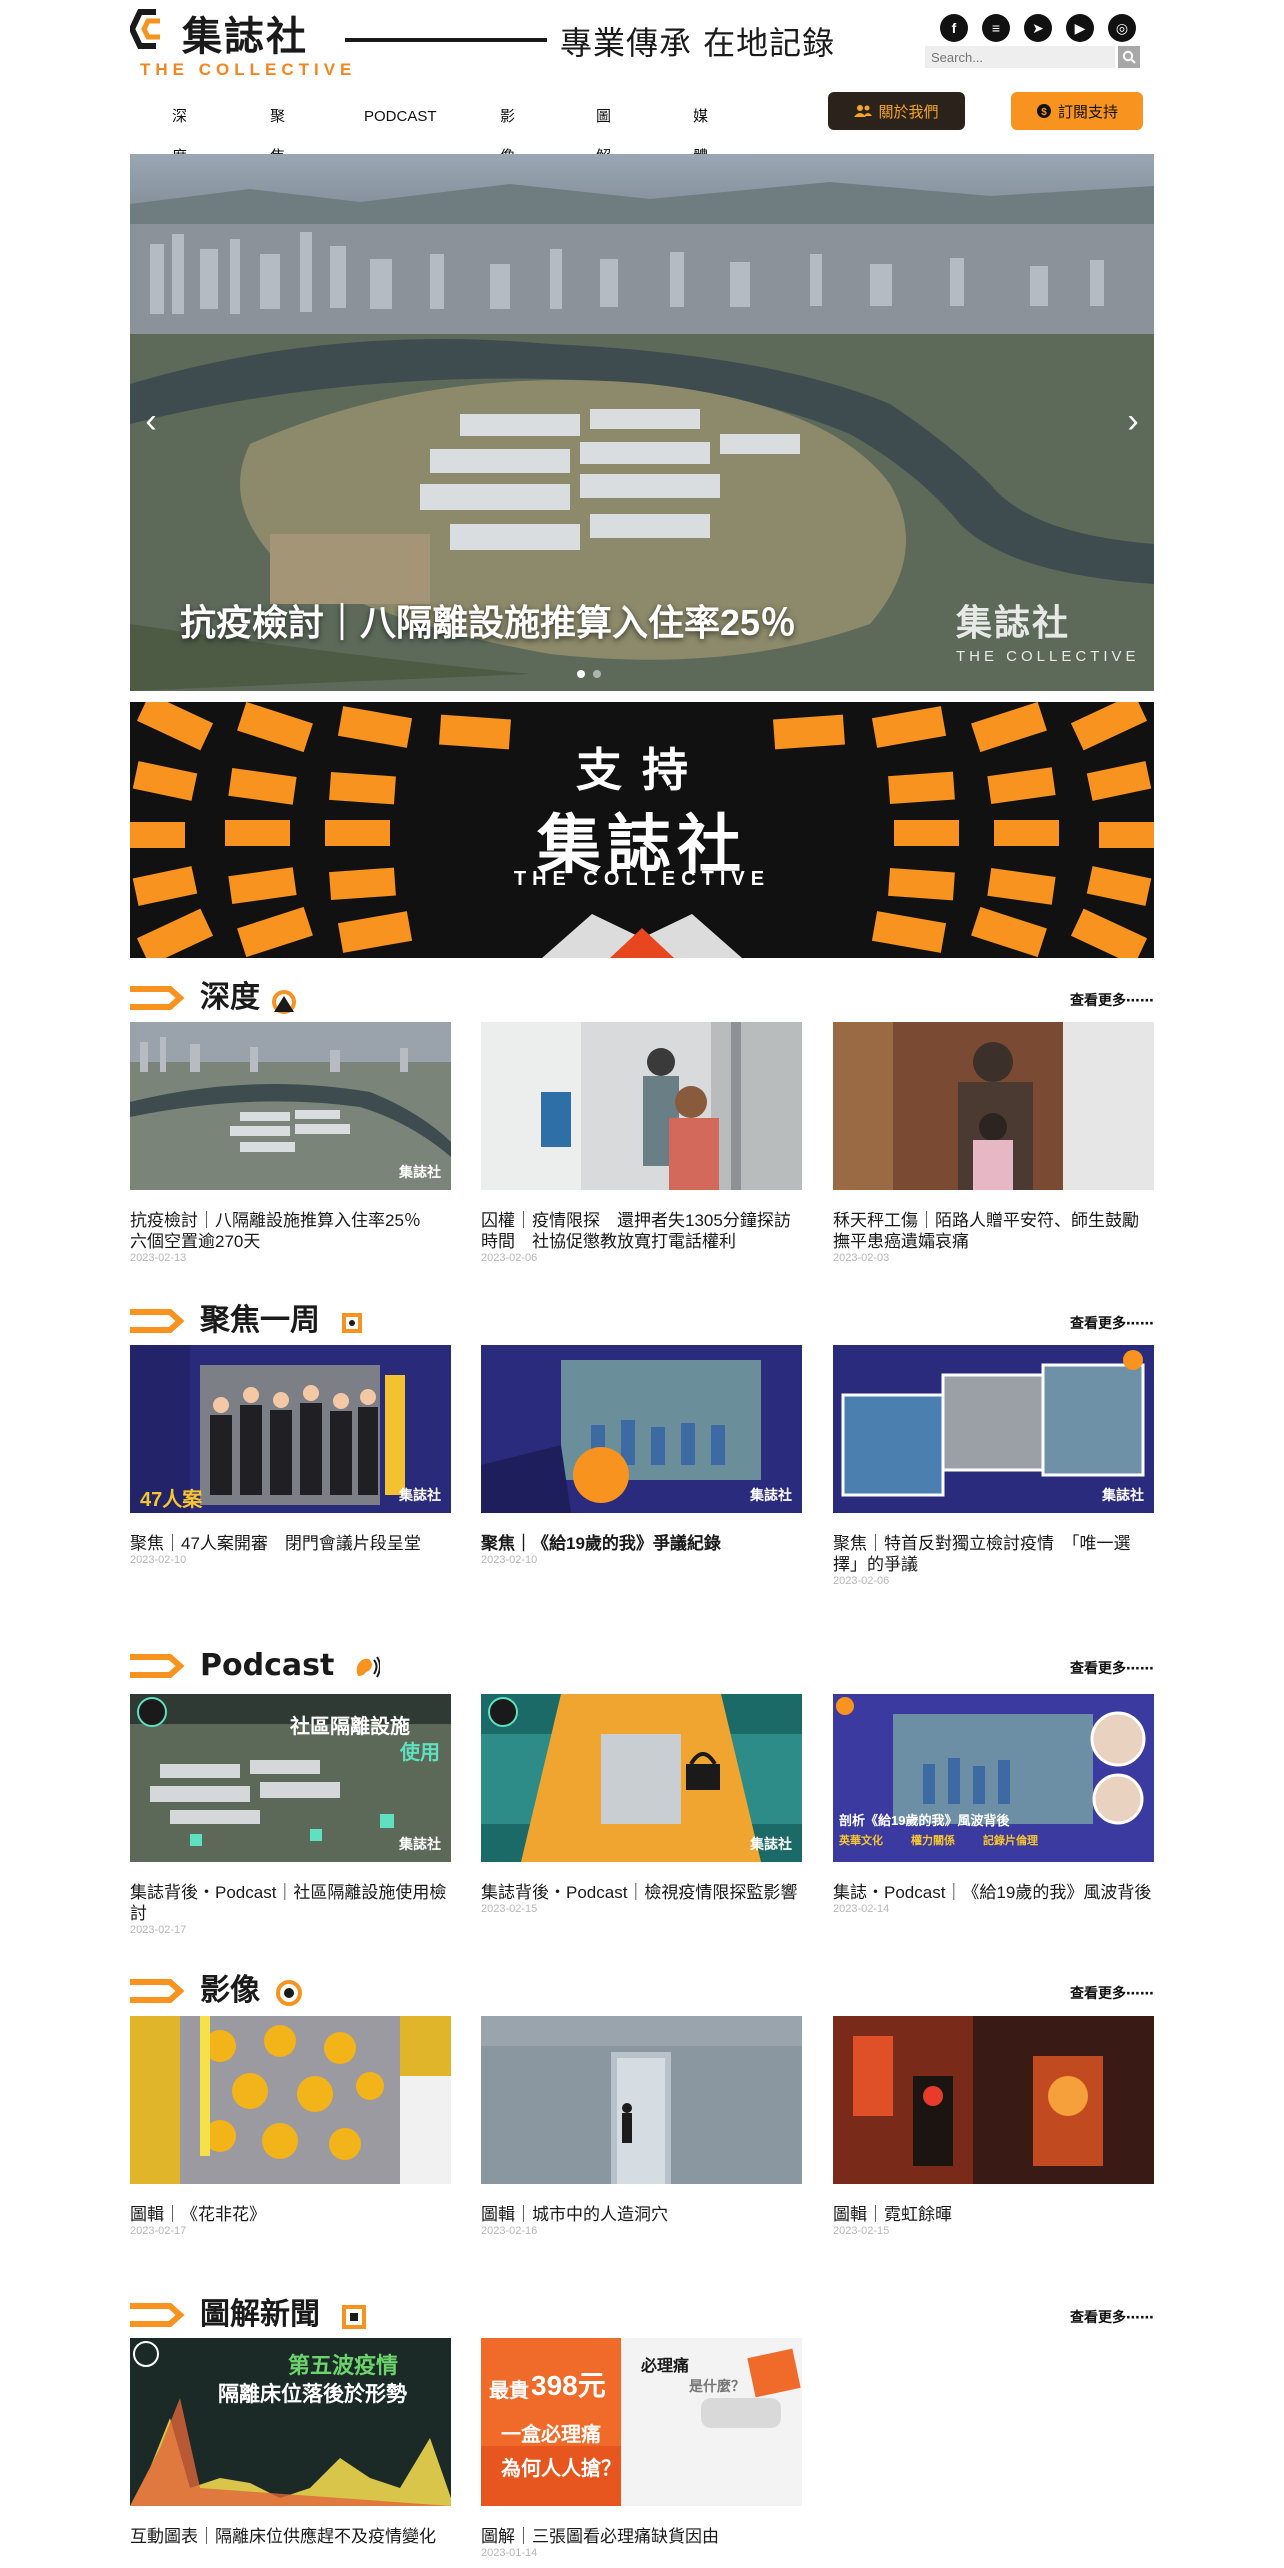 Image resolution: width=1284 pixels, height=2568 pixels. Describe the element at coordinates (1112, 1668) in the screenshot. I see `section-podcast-more-link: 查看更多⋯⋯` at that location.